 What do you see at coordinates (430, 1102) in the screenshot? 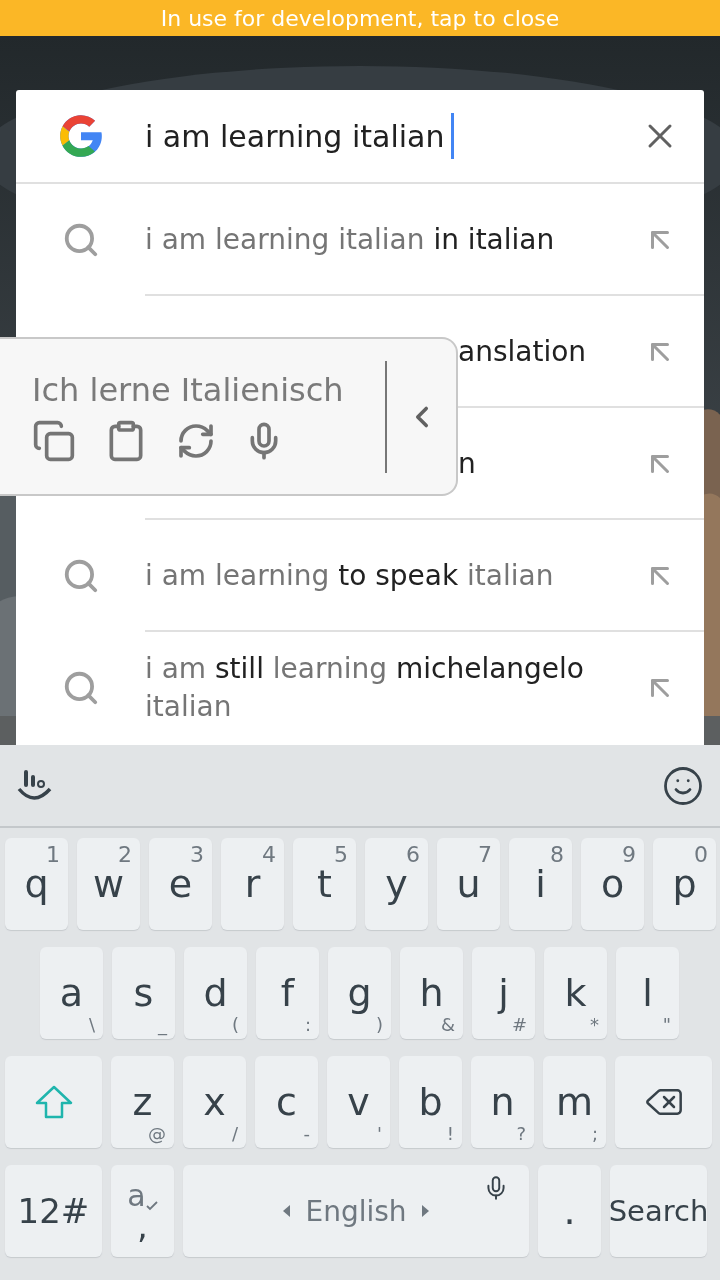
I see `letter-key: b !` at bounding box center [430, 1102].